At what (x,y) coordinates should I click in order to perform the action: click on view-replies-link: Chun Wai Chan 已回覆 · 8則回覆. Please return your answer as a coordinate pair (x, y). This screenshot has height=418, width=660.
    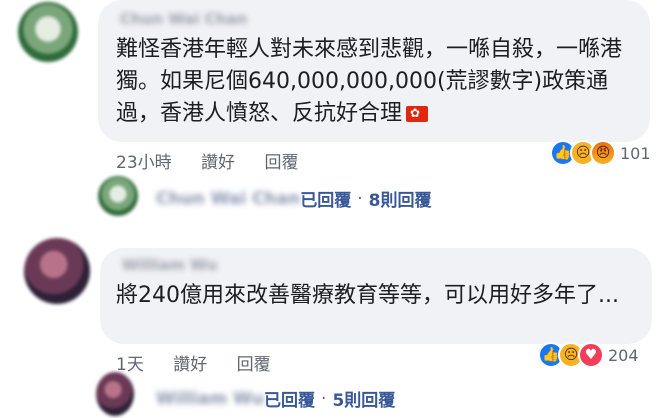
    Looking at the image, I should click on (289, 199).